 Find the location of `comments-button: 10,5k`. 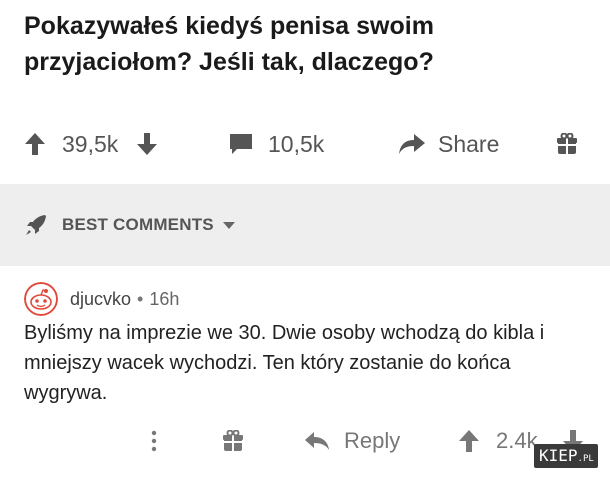

comments-button: 10,5k is located at coordinates (276, 144).